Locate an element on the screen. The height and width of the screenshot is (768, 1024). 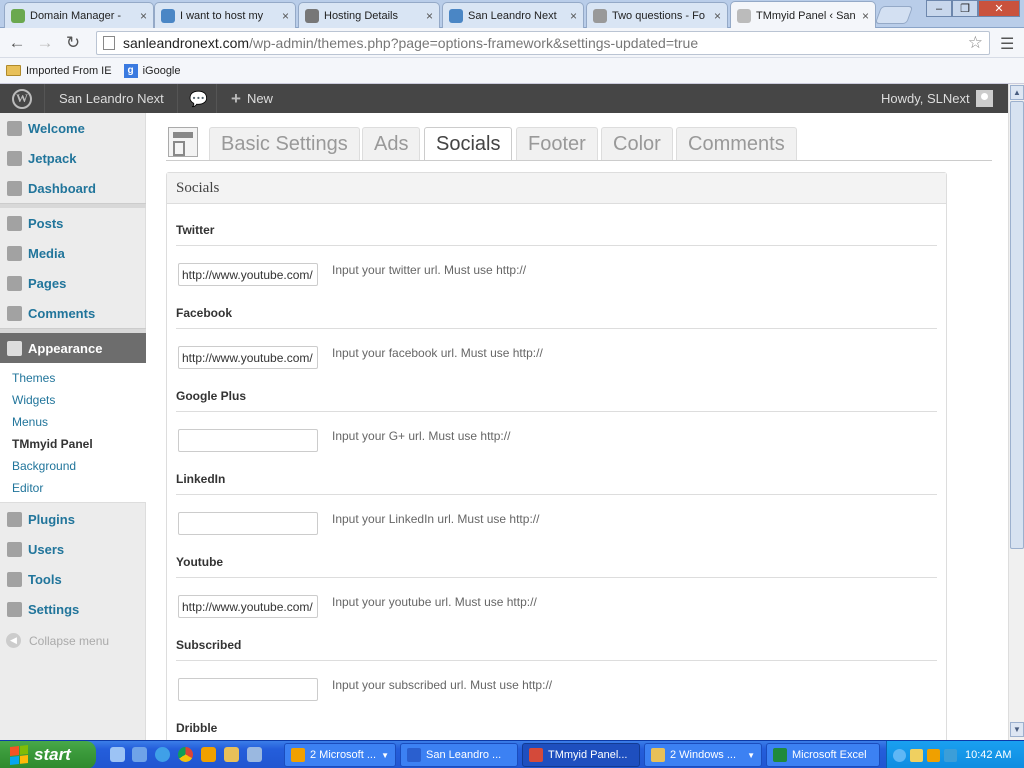
menu-item-label: Welcome is located at coordinates (56, 128).